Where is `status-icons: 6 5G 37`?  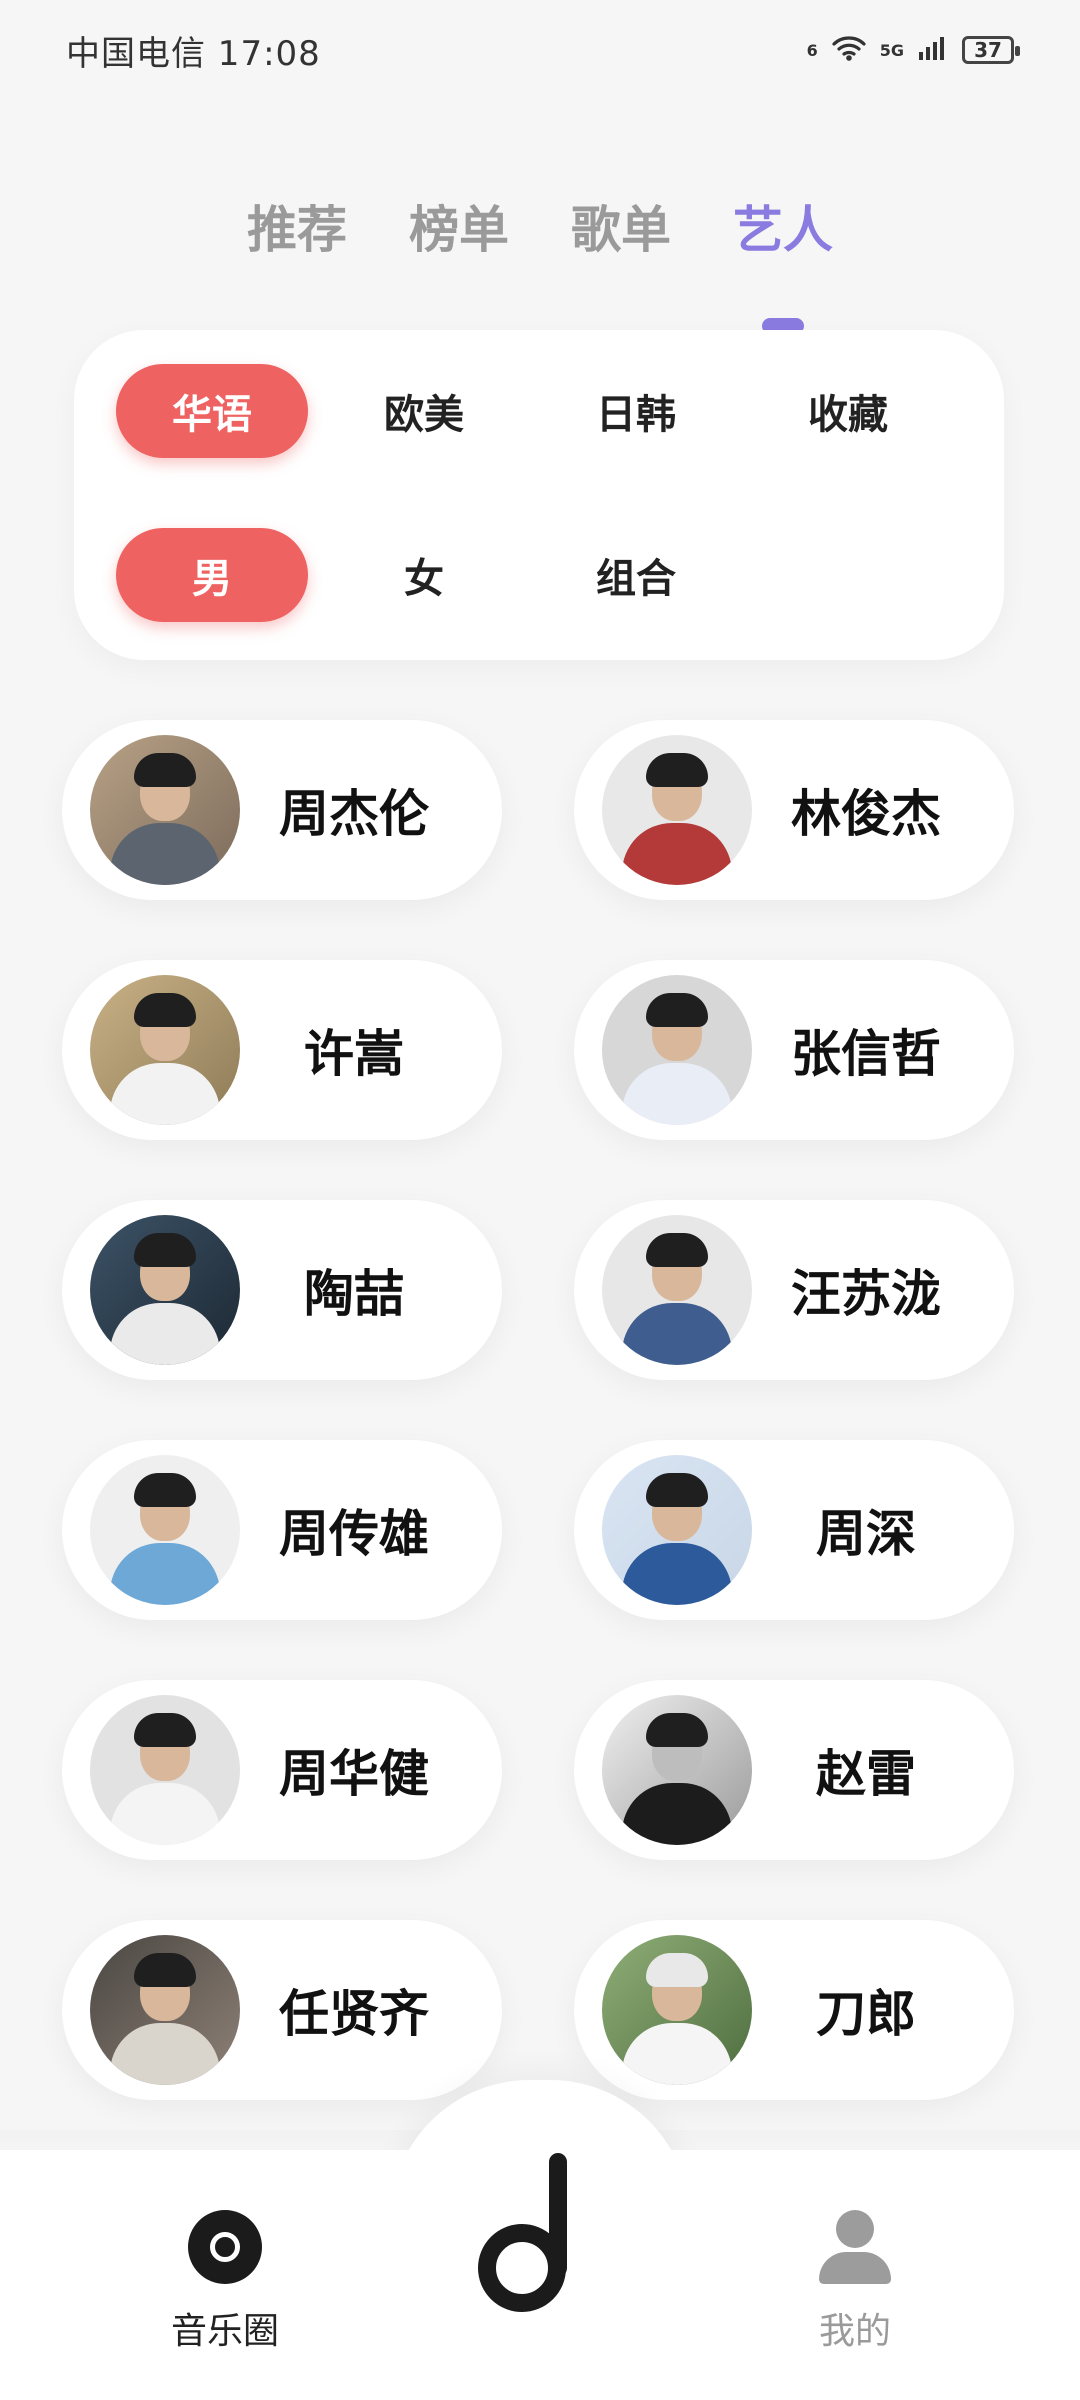
status-icons: 6 5G 37 is located at coordinates (913, 50).